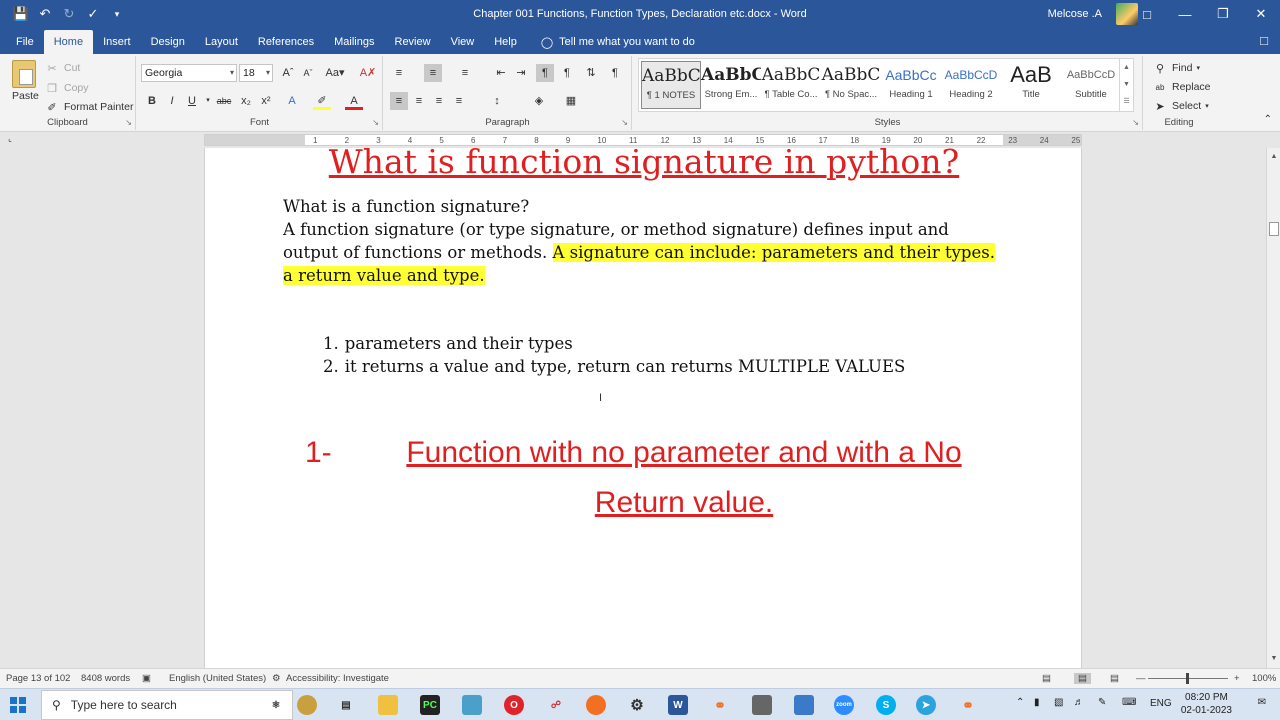 The height and width of the screenshot is (720, 1280). I want to click on tab-help: Help, so click(505, 42).